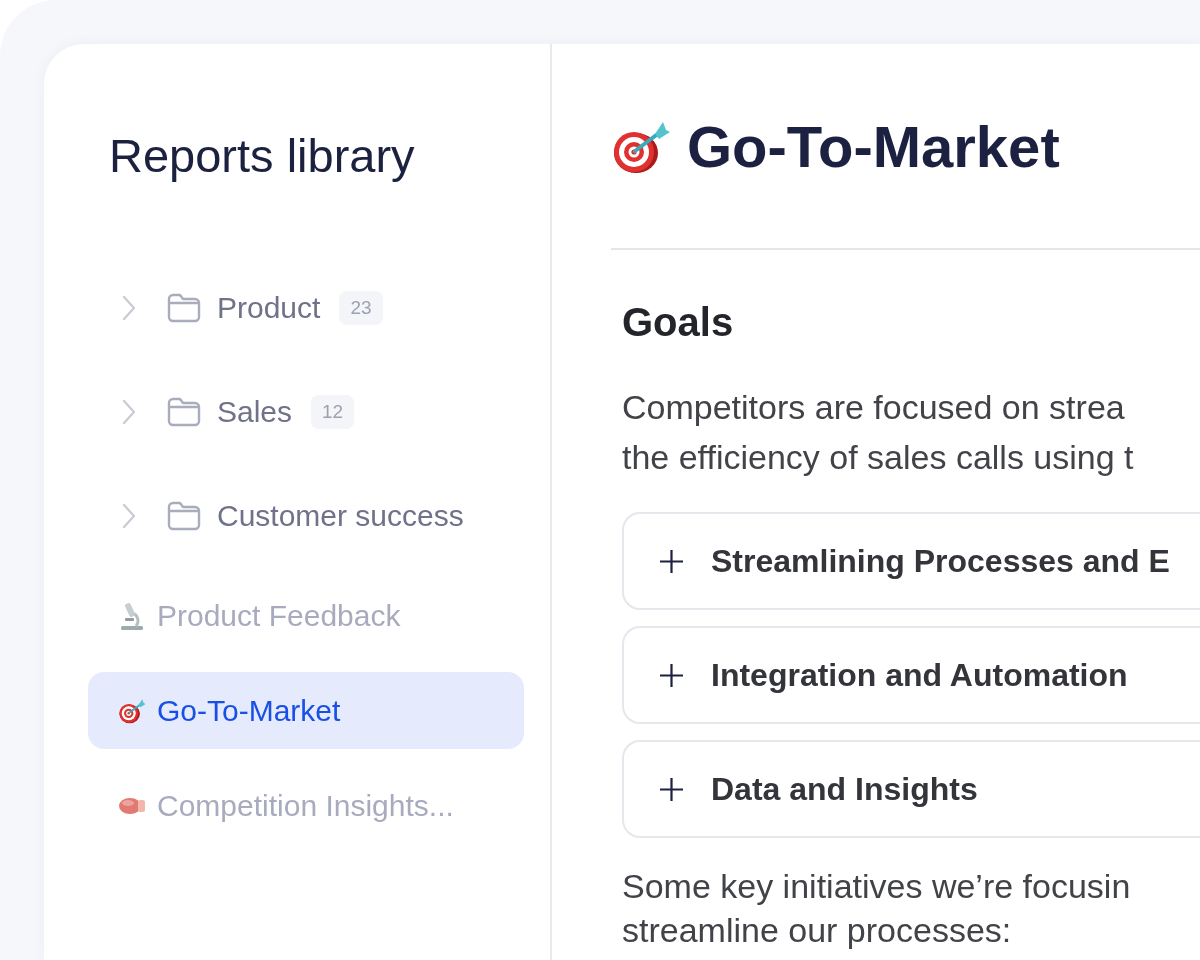  I want to click on folder-label: Sales, so click(255, 412).